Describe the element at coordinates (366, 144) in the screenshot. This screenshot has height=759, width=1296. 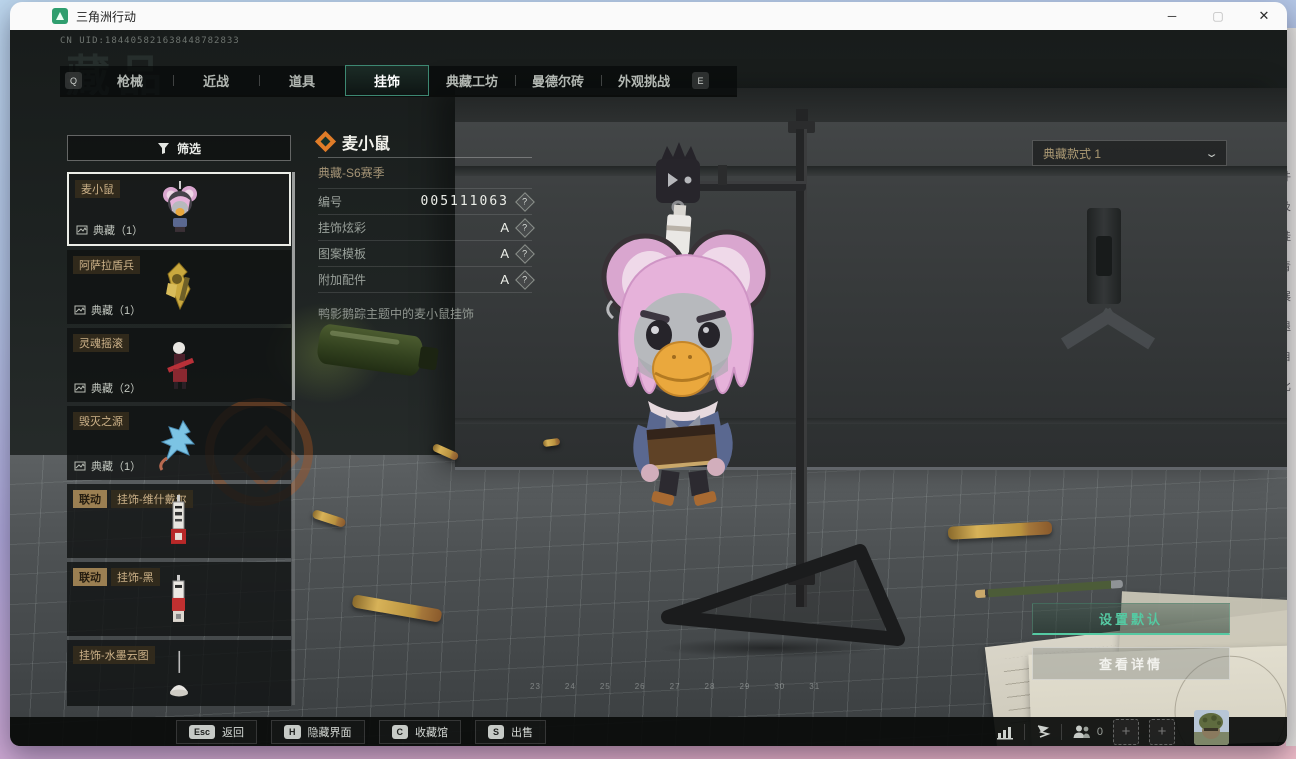
I see `charm-title: 麦小鼠` at that location.